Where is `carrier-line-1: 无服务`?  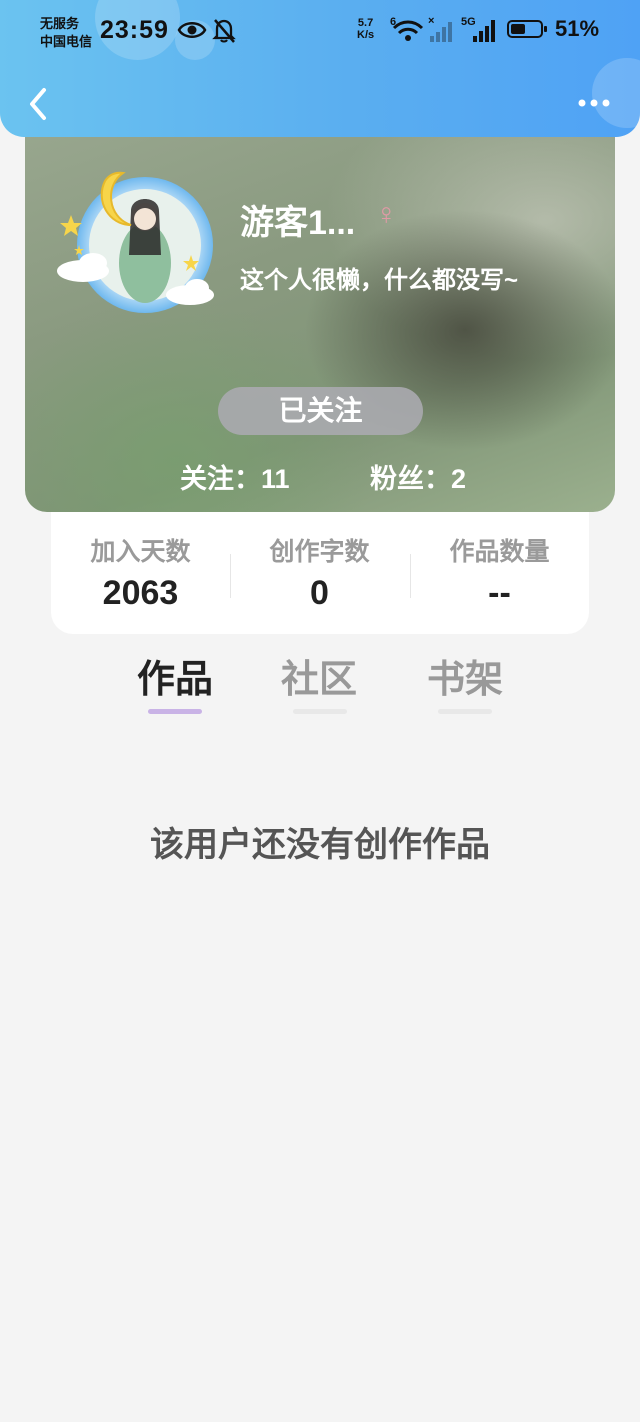
carrier-line-1: 无服务 is located at coordinates (60, 23).